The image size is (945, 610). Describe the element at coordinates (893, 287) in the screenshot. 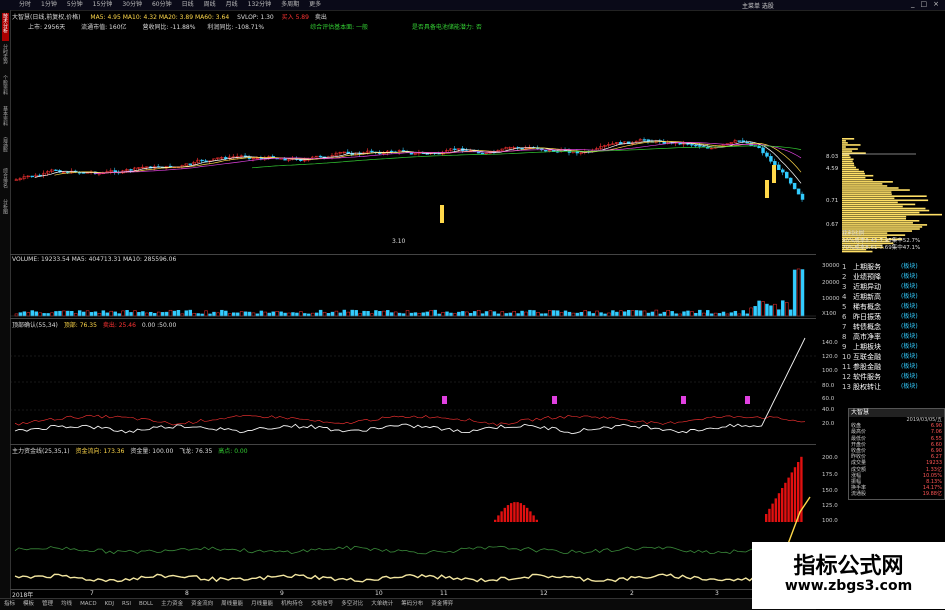

I see `sector-item: 3 近期异动 (板块)` at that location.